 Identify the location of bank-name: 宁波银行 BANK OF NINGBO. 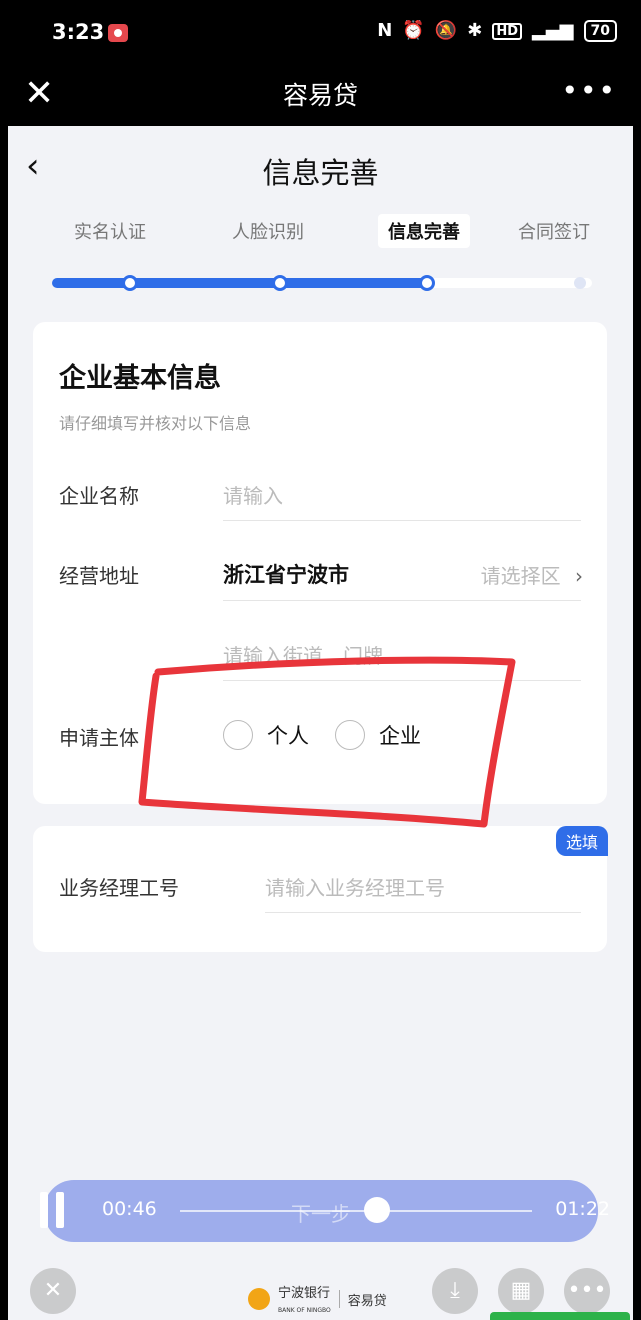
(304, 1299).